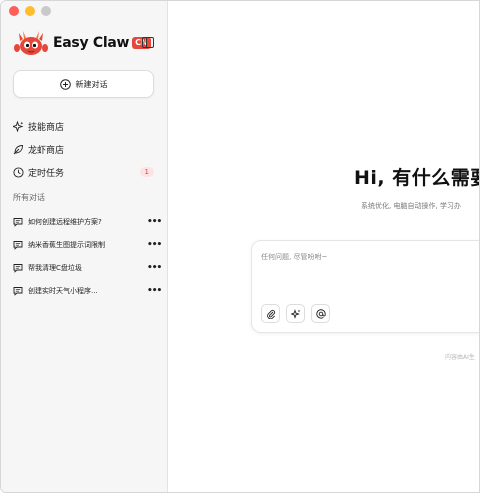  I want to click on conversation-item: 帮我清理C盘垃圾 •••, so click(87, 267).